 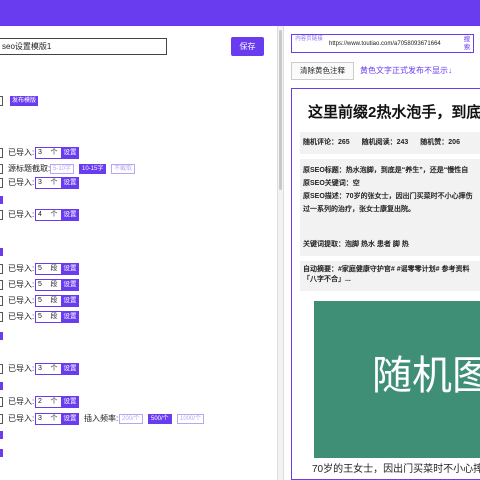 I want to click on import-row-2: 已导入: 3 个 设置, so click(x=138, y=183).